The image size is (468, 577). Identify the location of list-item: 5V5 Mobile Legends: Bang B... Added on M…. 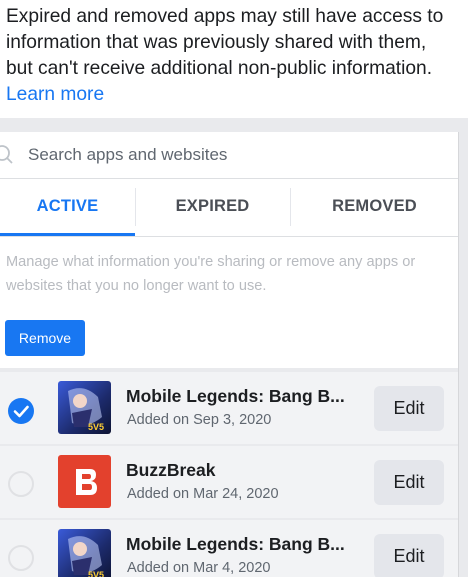
(229, 548).